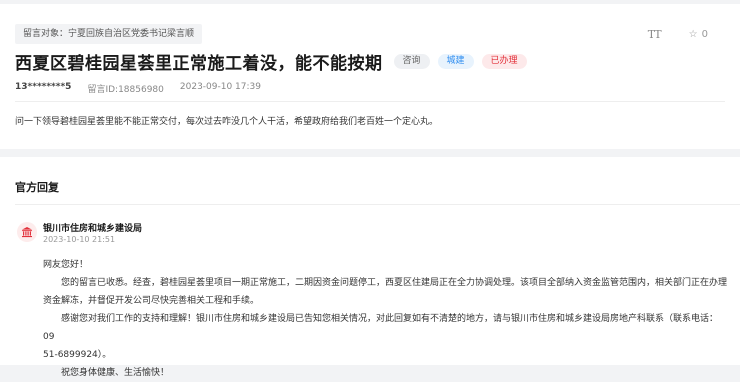 This screenshot has width=740, height=382. I want to click on message-id: 留言ID:18856980, so click(125, 90).